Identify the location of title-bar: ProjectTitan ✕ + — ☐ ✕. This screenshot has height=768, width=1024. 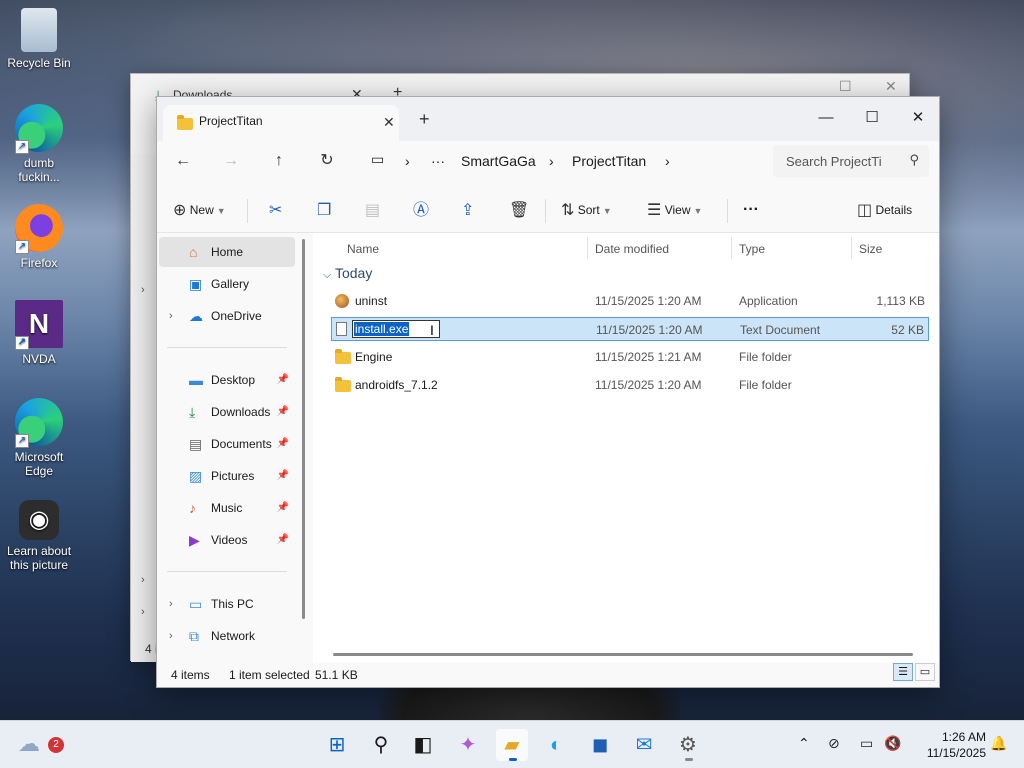
(548, 119).